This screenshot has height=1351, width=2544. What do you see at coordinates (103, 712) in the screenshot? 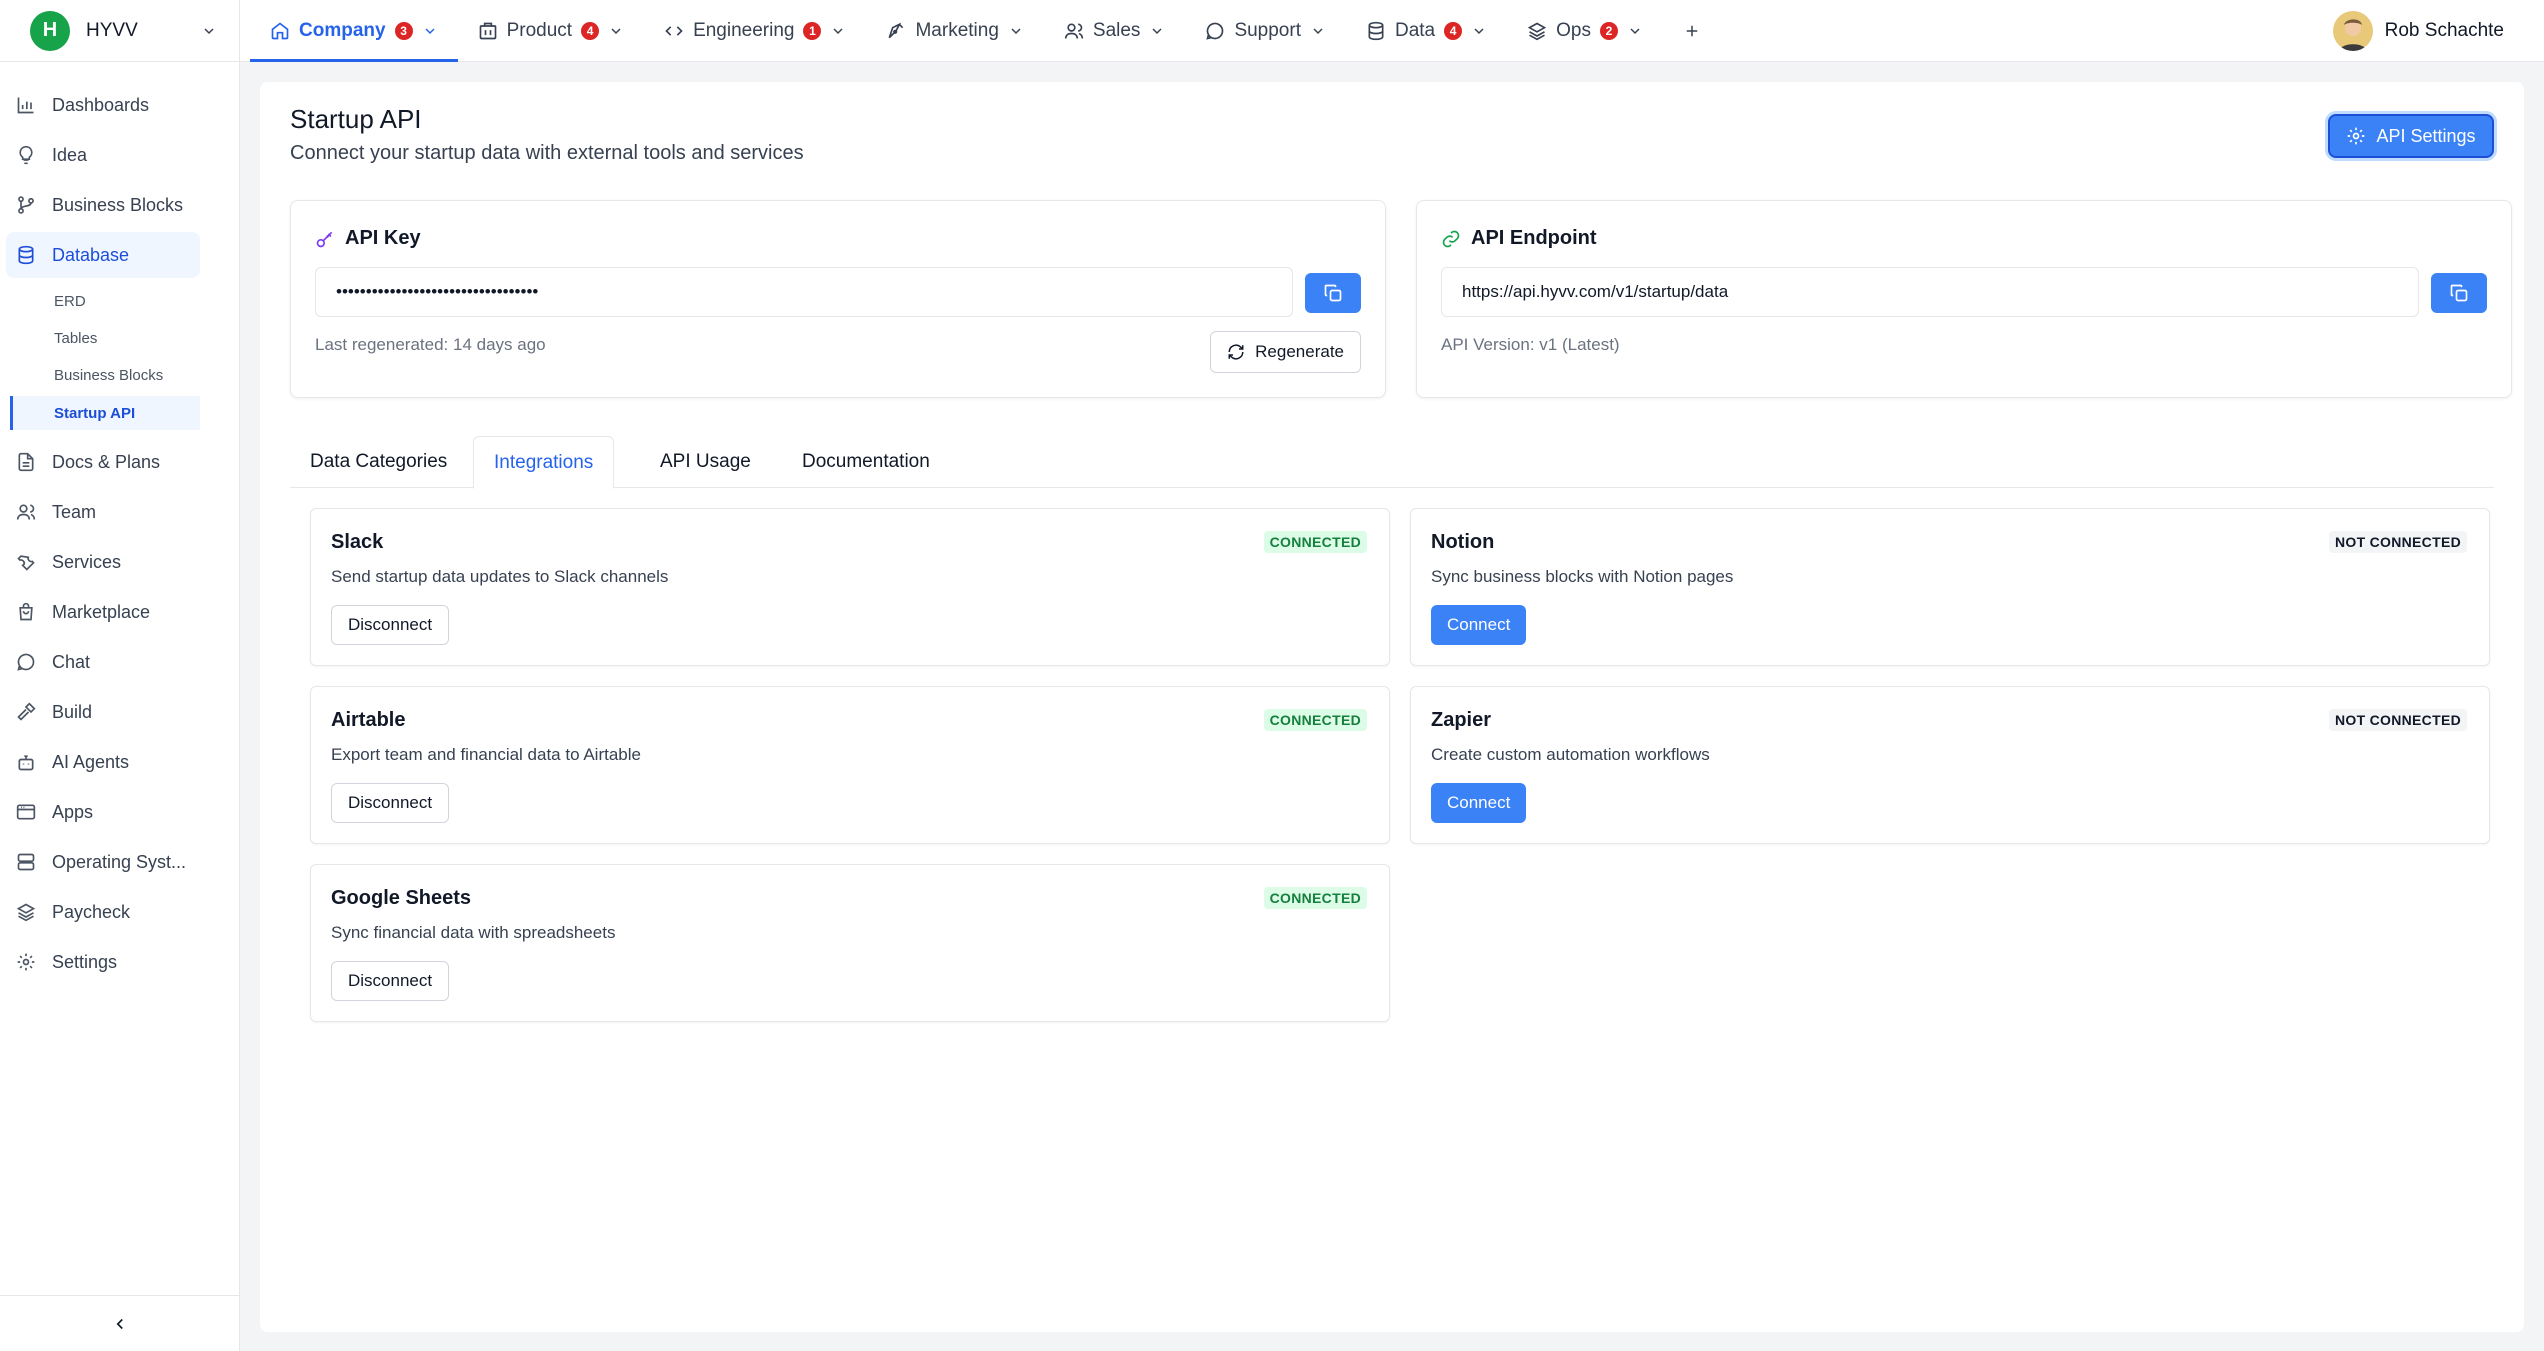
I see `sidebar-item-build: Build` at bounding box center [103, 712].